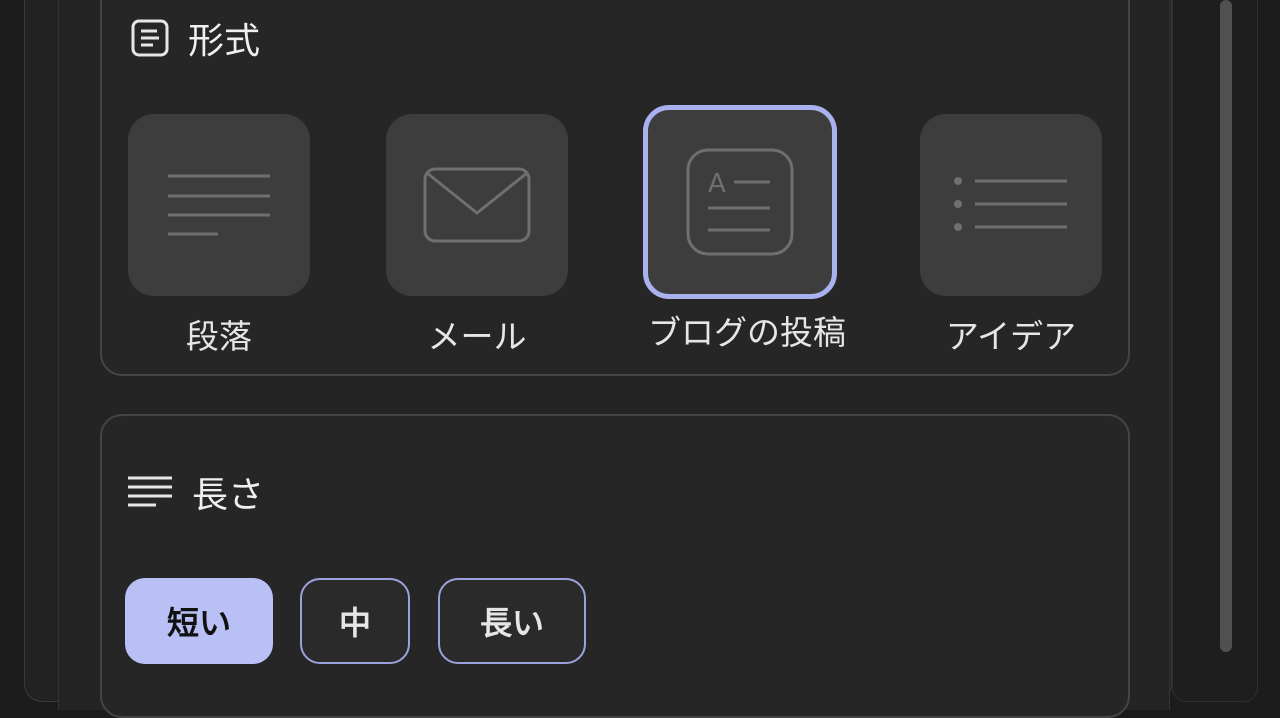  Describe the element at coordinates (150, 491) in the screenshot. I see `text-lines-icon` at that location.